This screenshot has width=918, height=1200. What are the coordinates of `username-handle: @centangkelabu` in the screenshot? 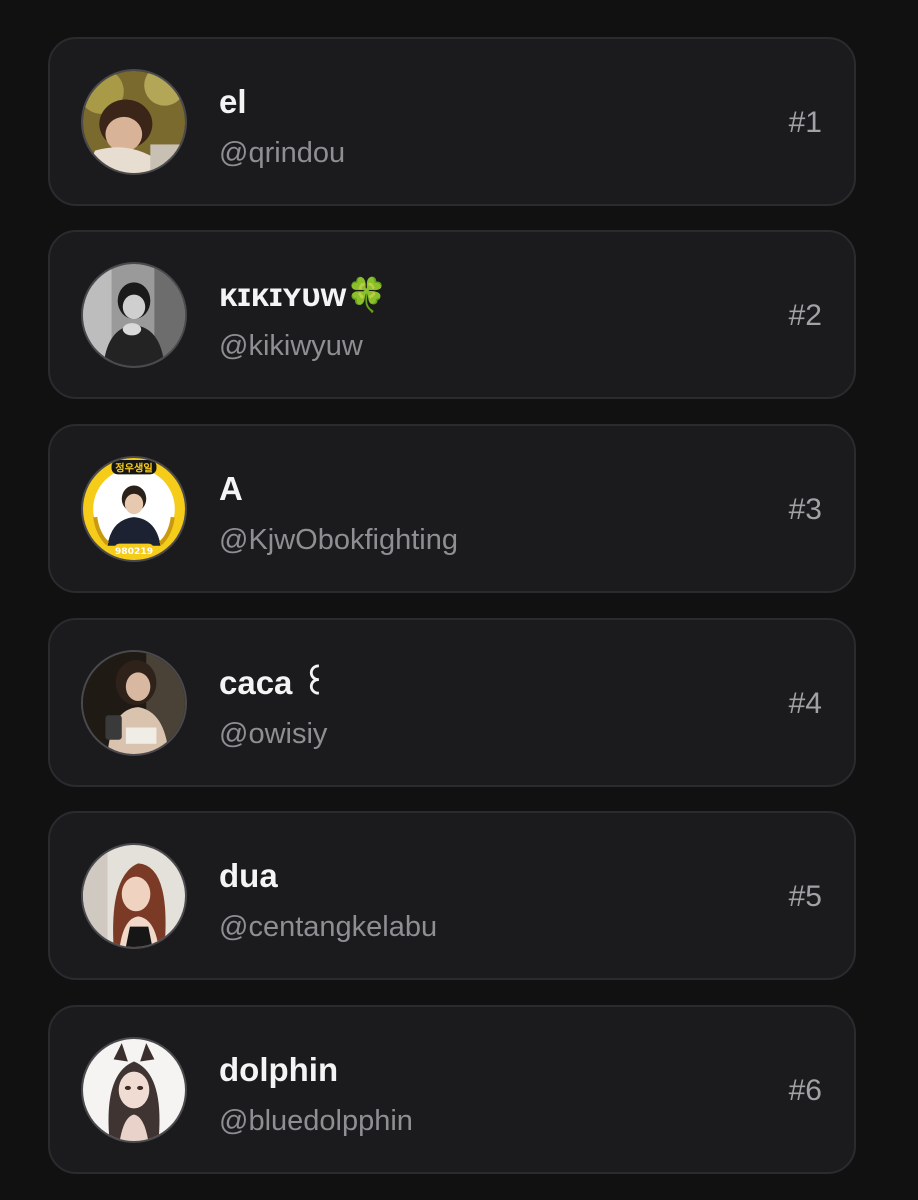 It's located at (328, 927).